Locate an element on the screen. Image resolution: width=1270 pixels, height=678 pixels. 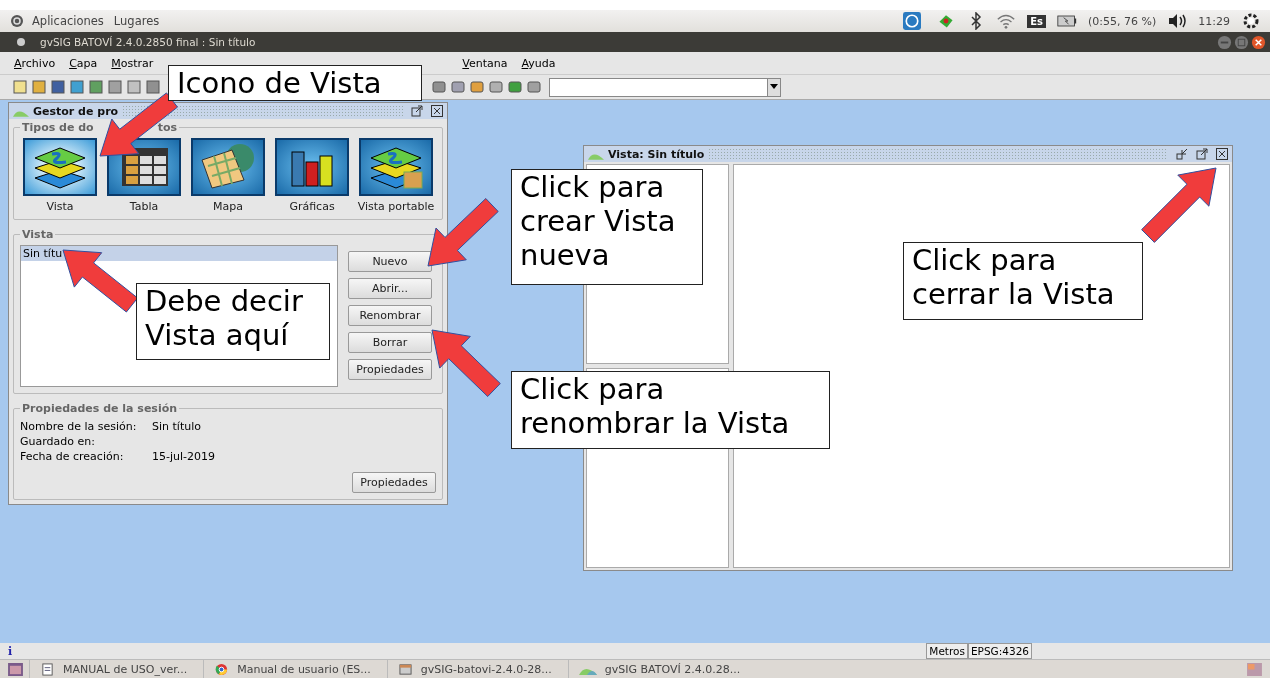
action-button: Renombrar is located at coordinates (390, 315).